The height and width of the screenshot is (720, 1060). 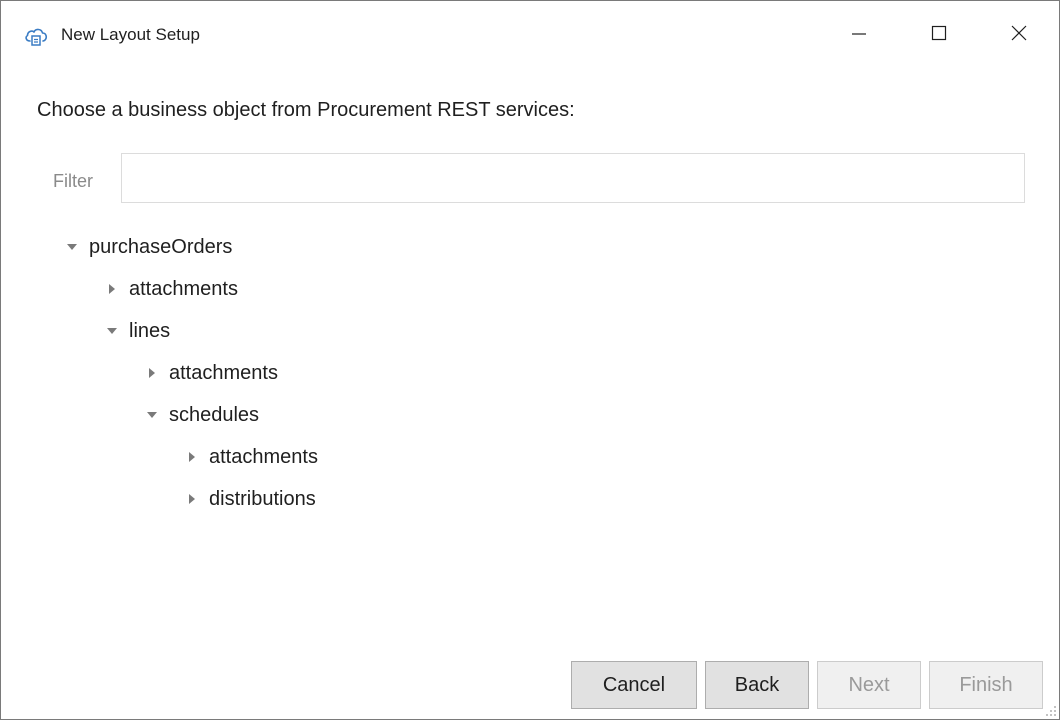 What do you see at coordinates (262, 498) in the screenshot?
I see `tree-item-label: distributions` at bounding box center [262, 498].